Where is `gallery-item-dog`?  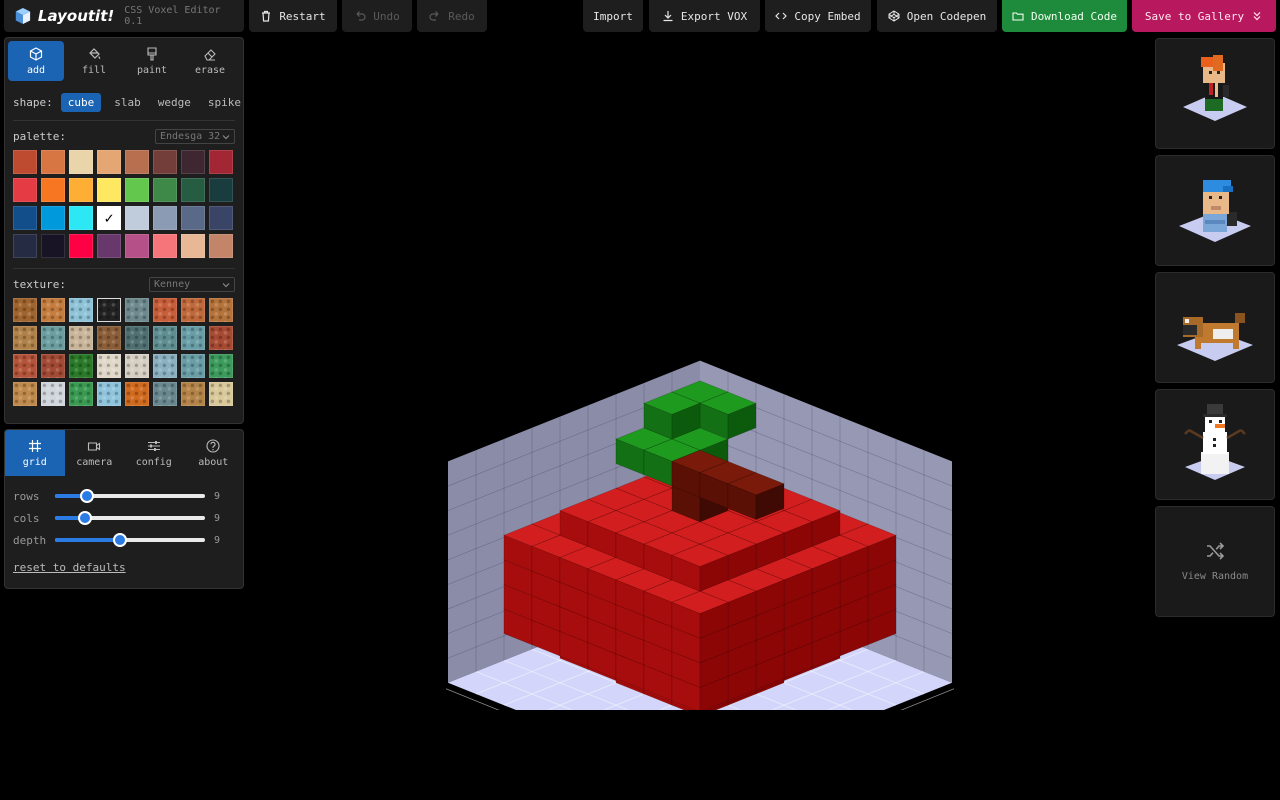
gallery-item-dog is located at coordinates (1215, 327).